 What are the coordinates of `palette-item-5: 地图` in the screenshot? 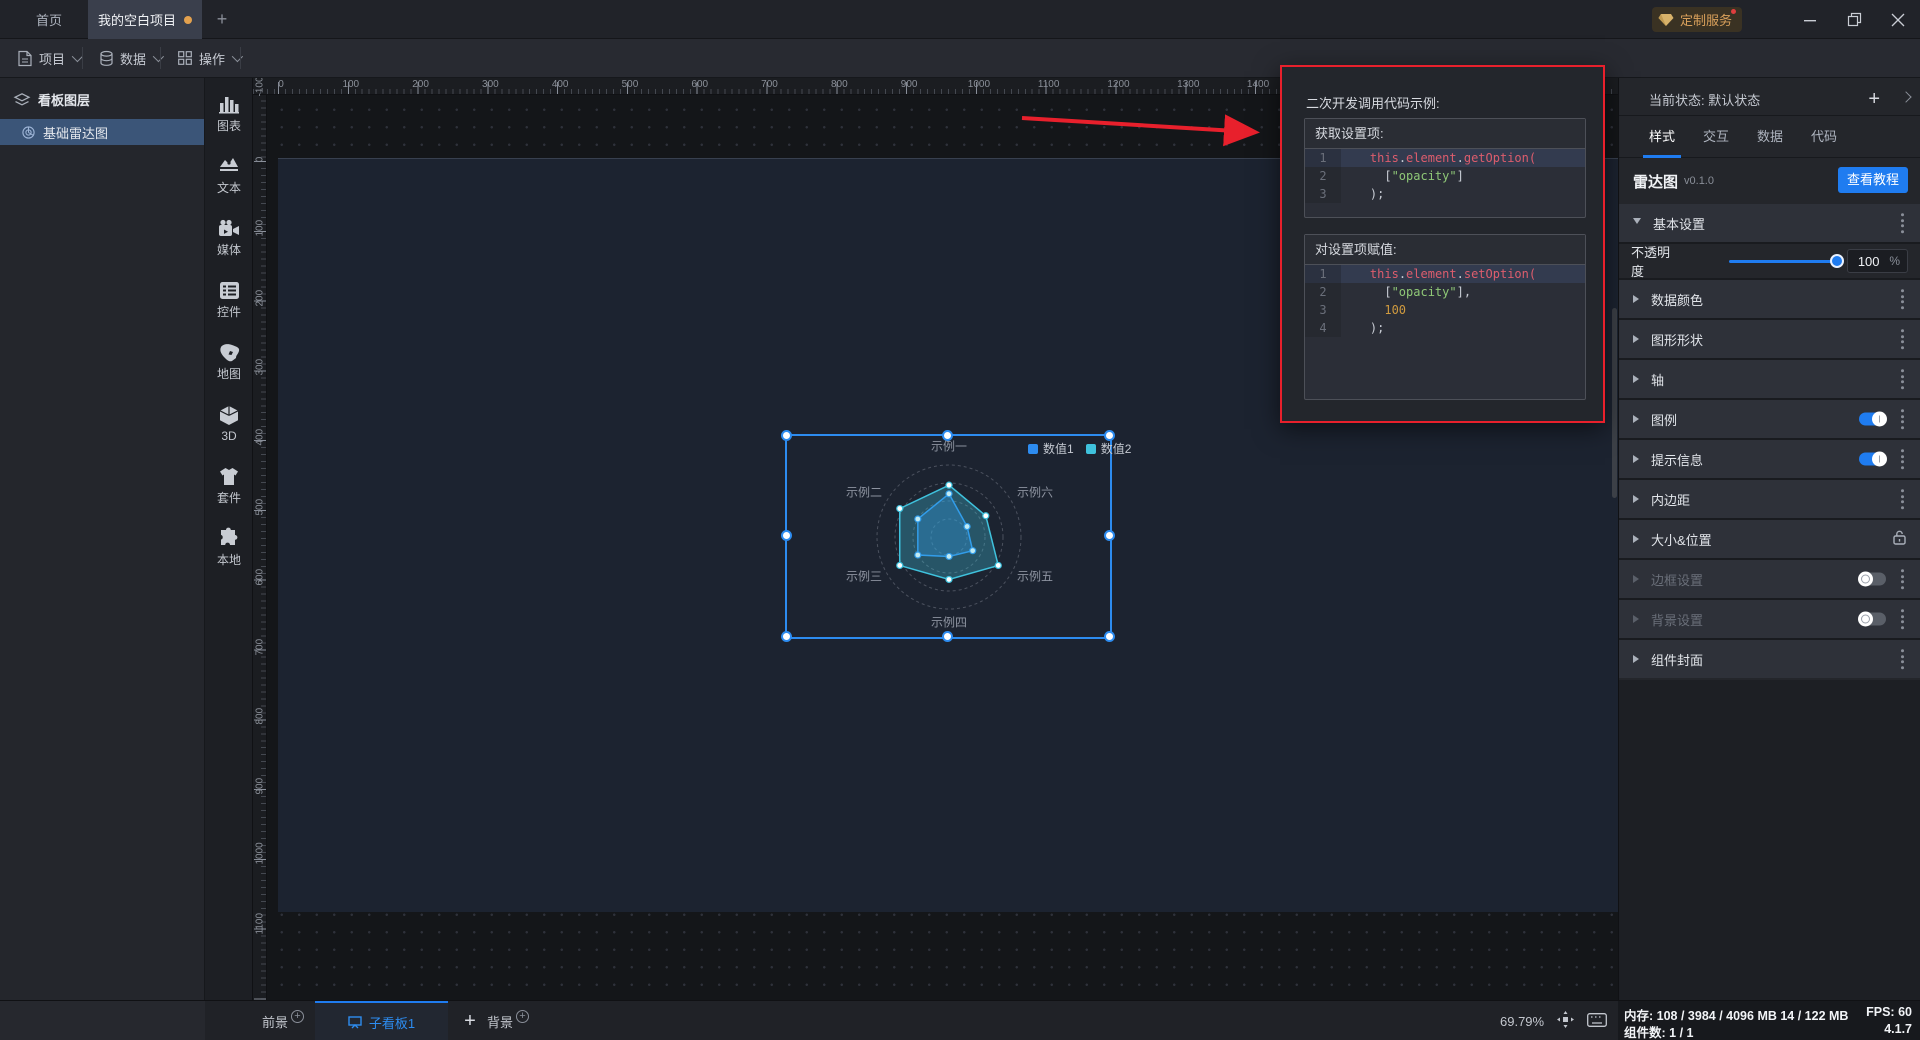 It's located at (229, 362).